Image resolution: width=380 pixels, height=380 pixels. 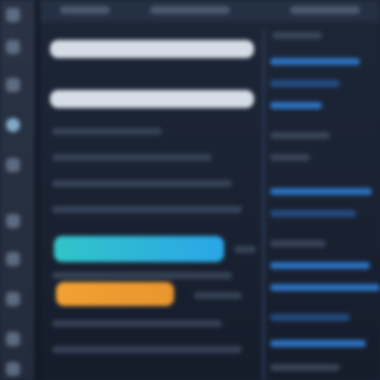 I want to click on menu-icon, so click(x=13, y=47).